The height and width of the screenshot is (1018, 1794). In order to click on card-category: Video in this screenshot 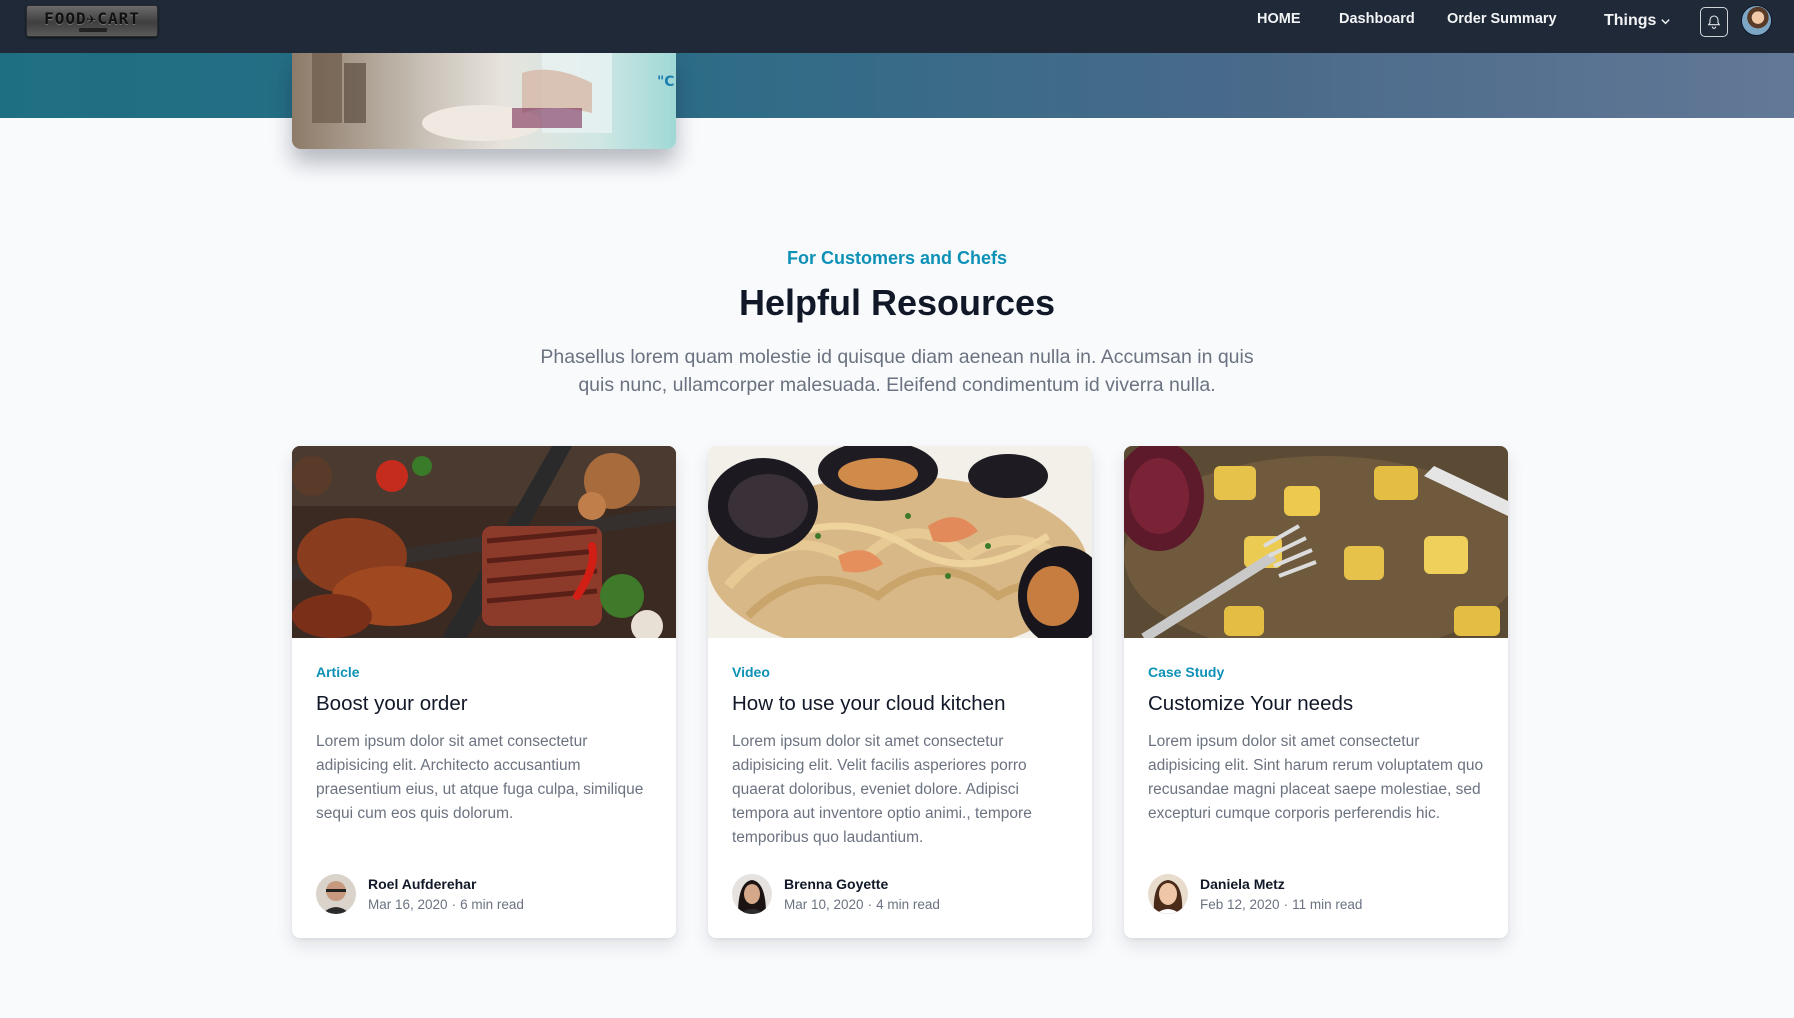, I will do `click(751, 672)`.